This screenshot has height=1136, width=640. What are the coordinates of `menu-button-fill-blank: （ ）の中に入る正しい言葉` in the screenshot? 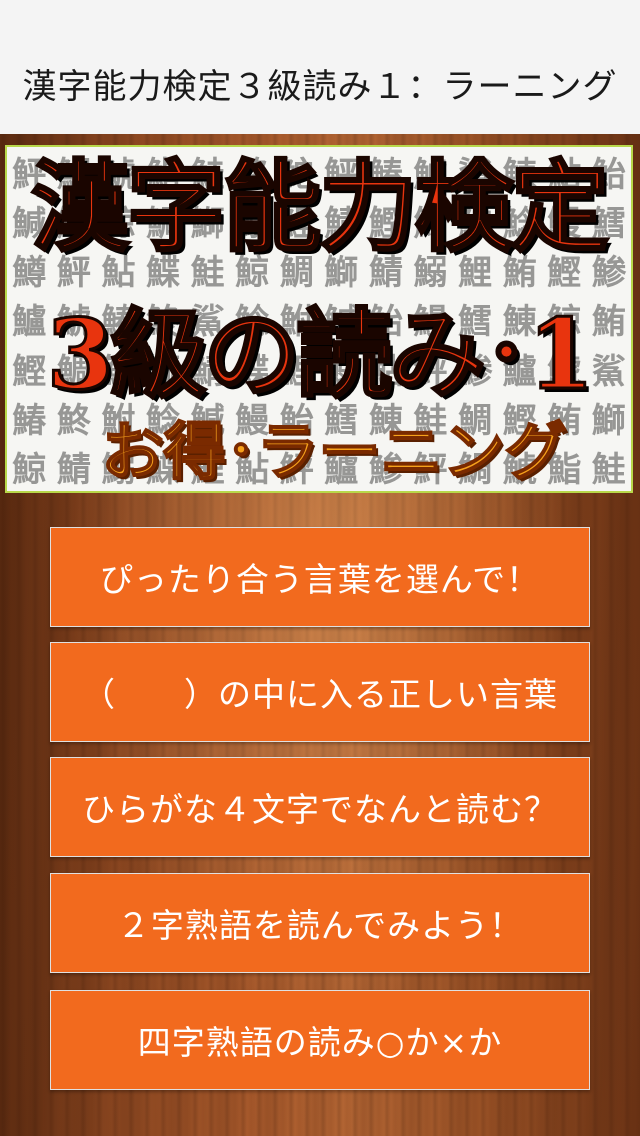 It's located at (320, 692).